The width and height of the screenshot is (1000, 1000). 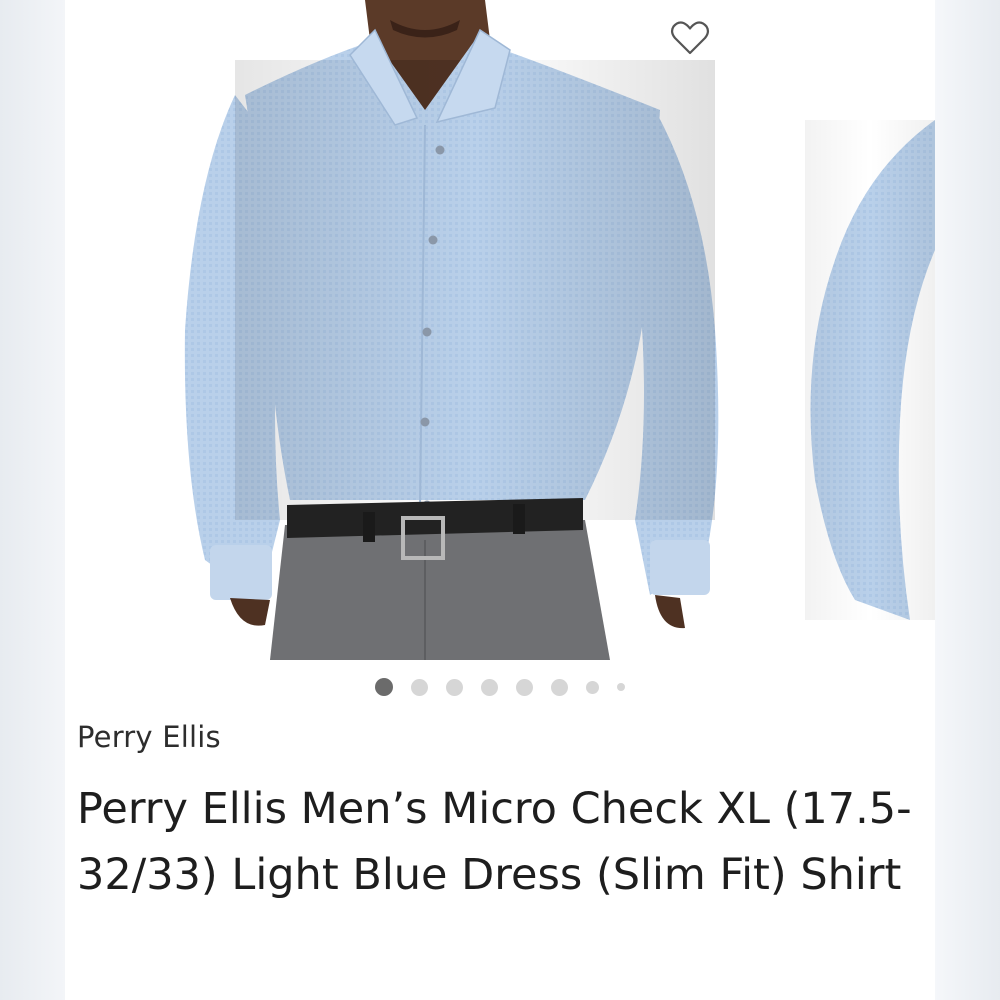 What do you see at coordinates (32, 500) in the screenshot?
I see `page-margin-left` at bounding box center [32, 500].